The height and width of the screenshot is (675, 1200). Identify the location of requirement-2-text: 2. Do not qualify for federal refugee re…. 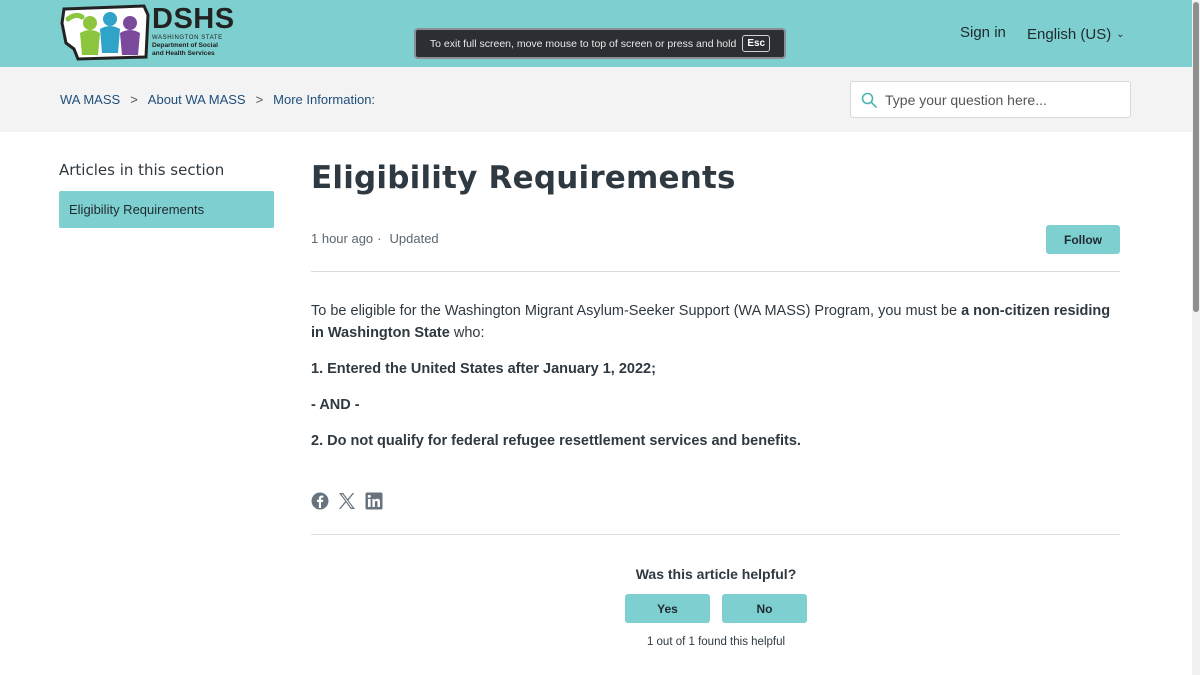
(556, 441).